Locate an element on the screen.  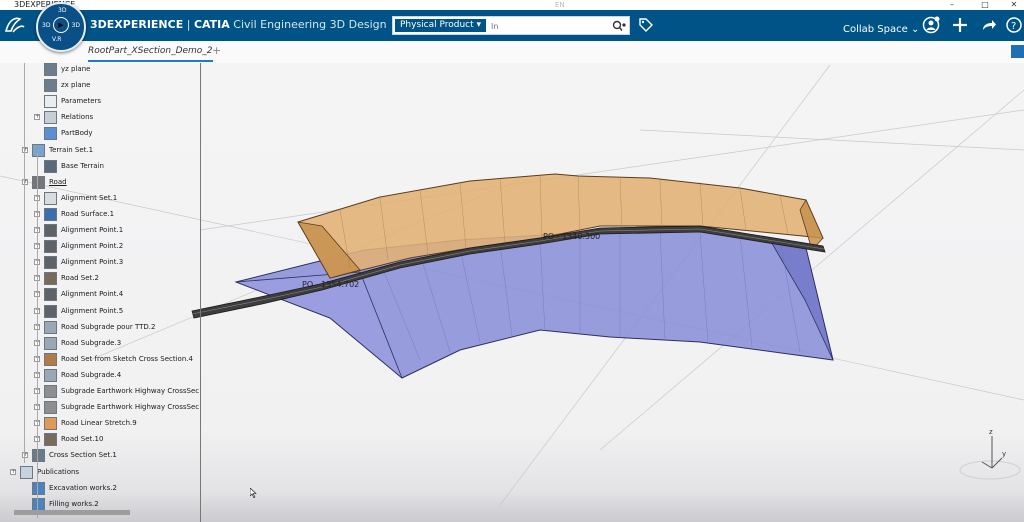
tree-item-label: Base Terrain is located at coordinates (82, 165).